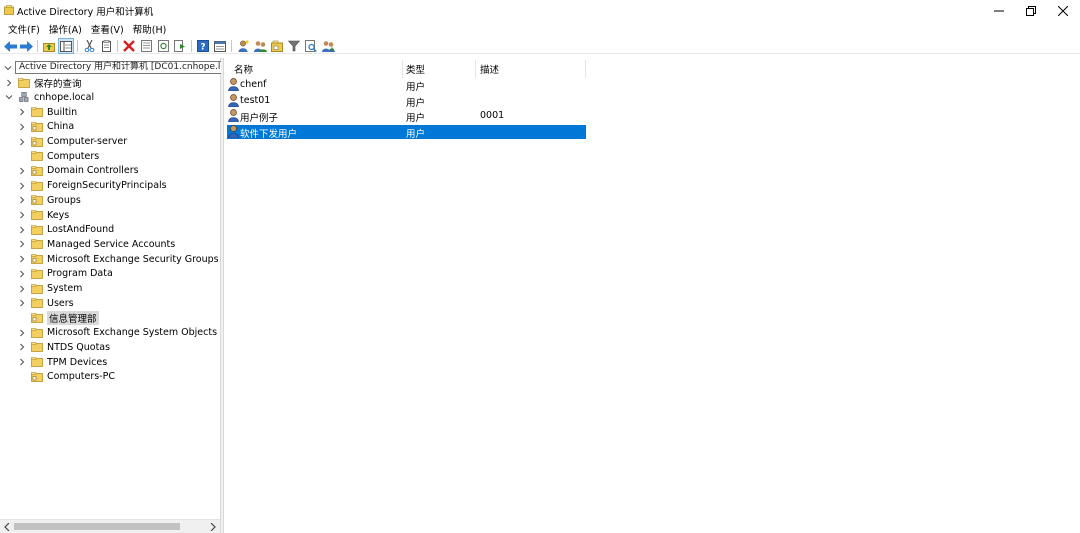  Describe the element at coordinates (24, 29) in the screenshot. I see `menu-file: 文件(F)` at that location.